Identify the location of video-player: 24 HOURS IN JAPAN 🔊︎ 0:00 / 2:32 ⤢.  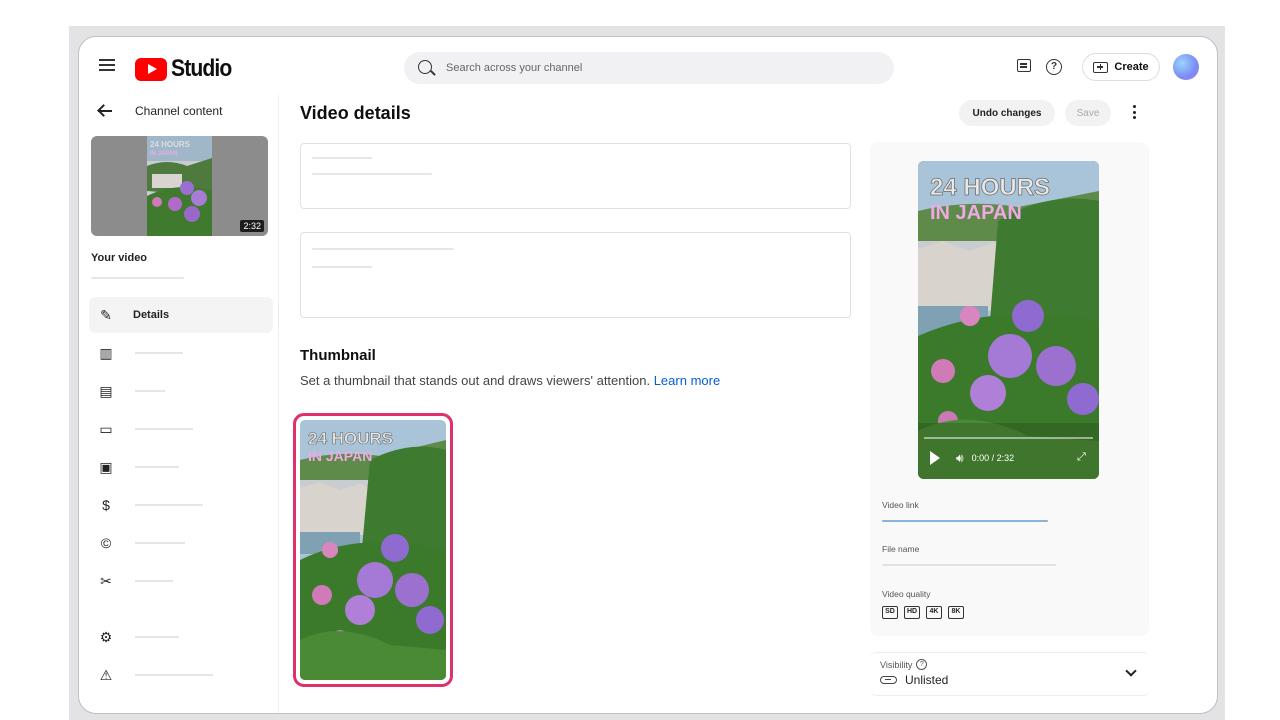
(1008, 320).